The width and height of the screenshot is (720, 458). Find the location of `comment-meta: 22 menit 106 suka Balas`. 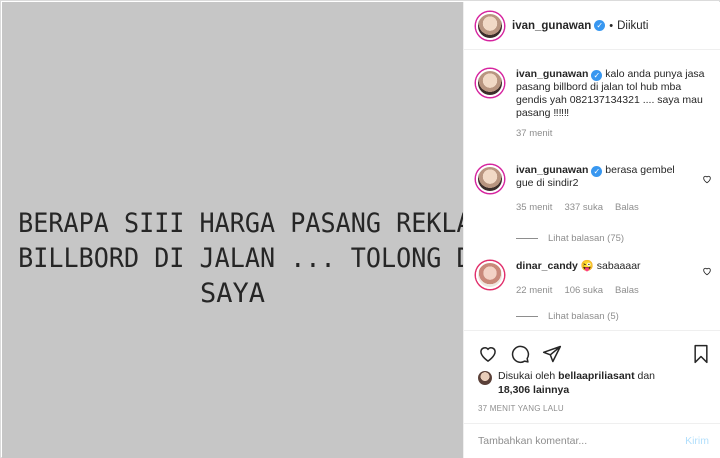

comment-meta: 22 menit 106 suka Balas is located at coordinates (604, 290).